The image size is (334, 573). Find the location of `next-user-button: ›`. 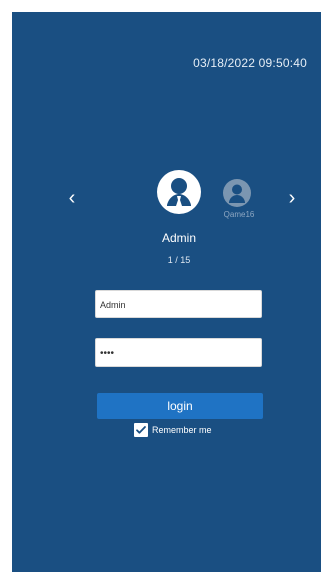

next-user-button: › is located at coordinates (292, 198).